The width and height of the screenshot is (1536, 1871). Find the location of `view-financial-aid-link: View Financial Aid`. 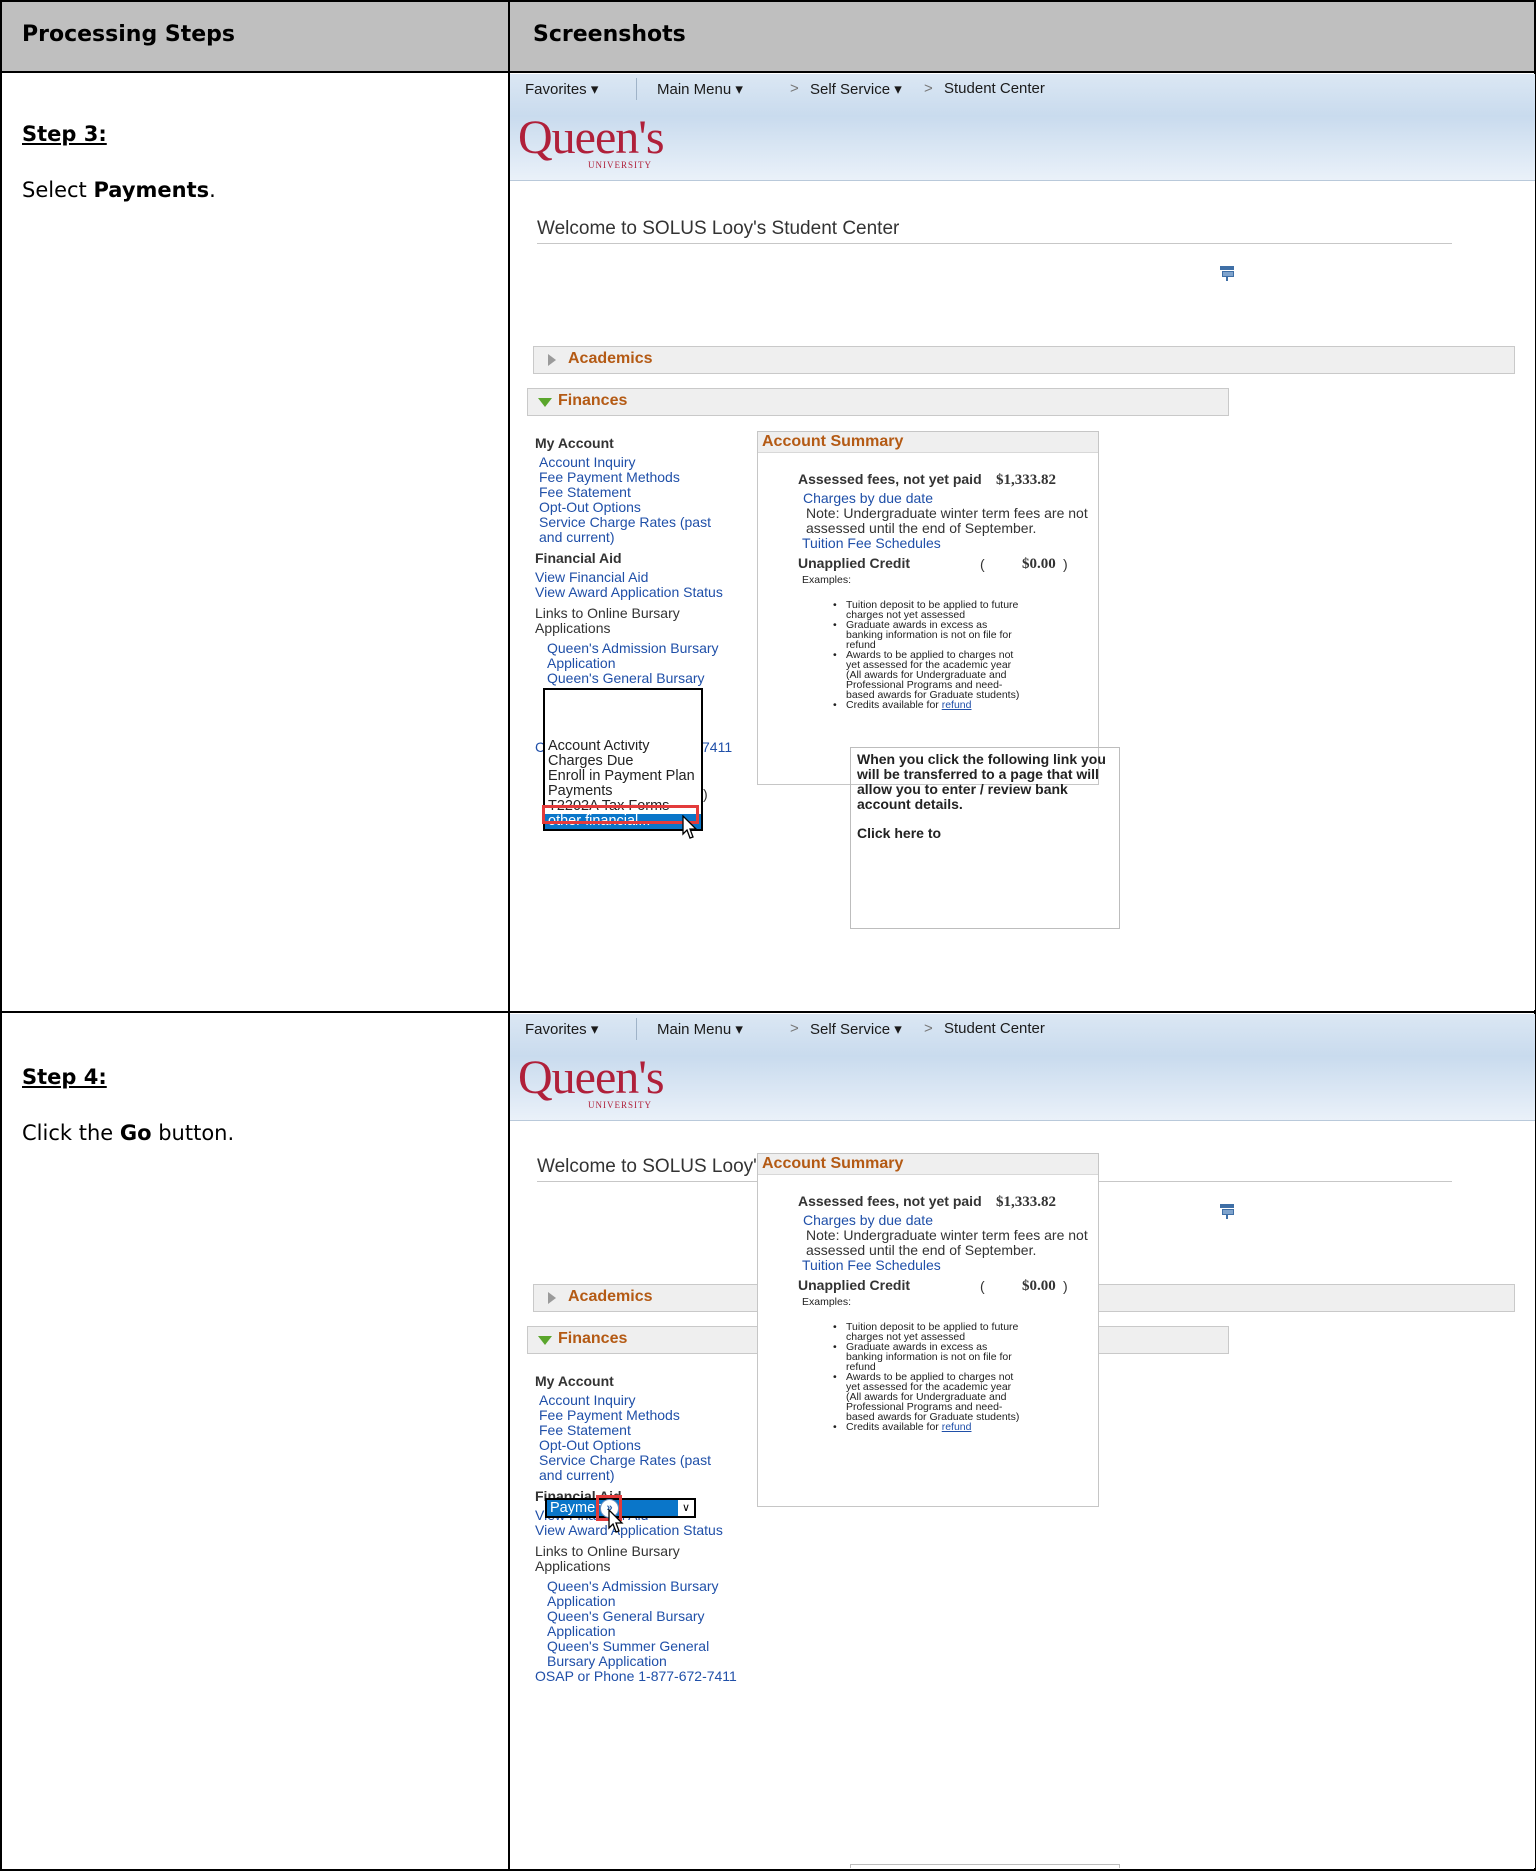

view-financial-aid-link: View Financial Aid is located at coordinates (645, 577).